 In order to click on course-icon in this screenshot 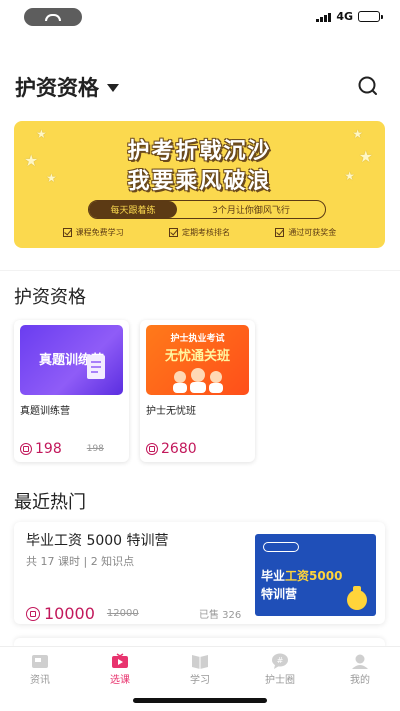, I will do `click(120, 661)`.